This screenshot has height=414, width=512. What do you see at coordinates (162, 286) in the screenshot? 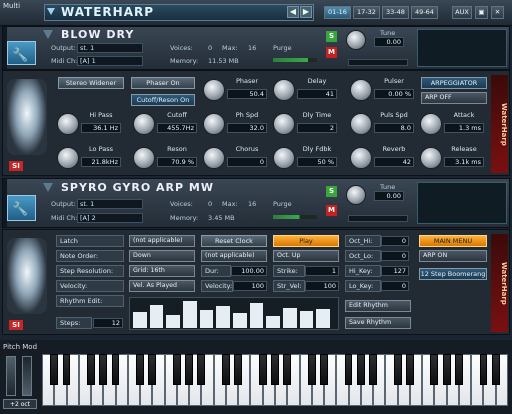
I see `velocity-mode-select: Vel. As Played` at bounding box center [162, 286].